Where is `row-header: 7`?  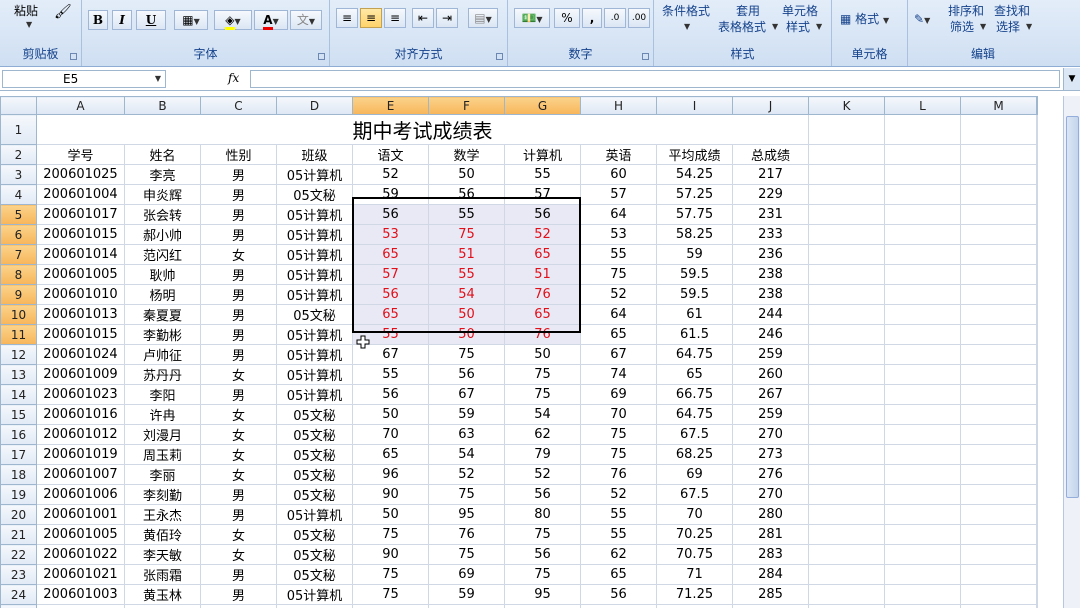
row-header: 7 is located at coordinates (18, 254).